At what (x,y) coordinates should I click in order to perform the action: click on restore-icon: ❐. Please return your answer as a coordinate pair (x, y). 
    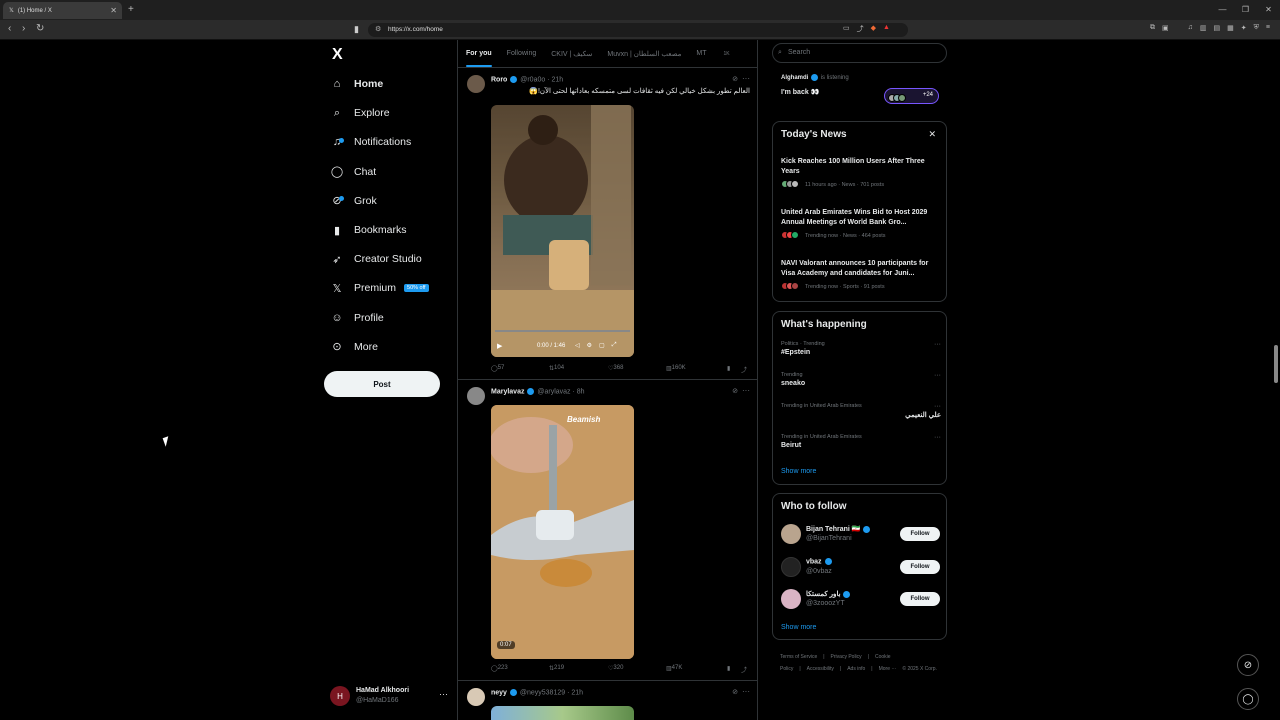
    Looking at the image, I should click on (1245, 10).